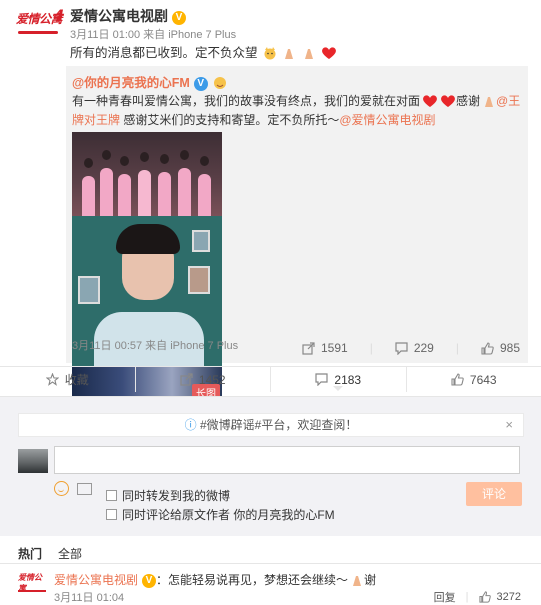 The height and width of the screenshot is (605, 541). Describe the element at coordinates (220, 514) in the screenshot. I see `comment-original-option: 同时评论给原文作者 你的月亮我的心FM` at that location.